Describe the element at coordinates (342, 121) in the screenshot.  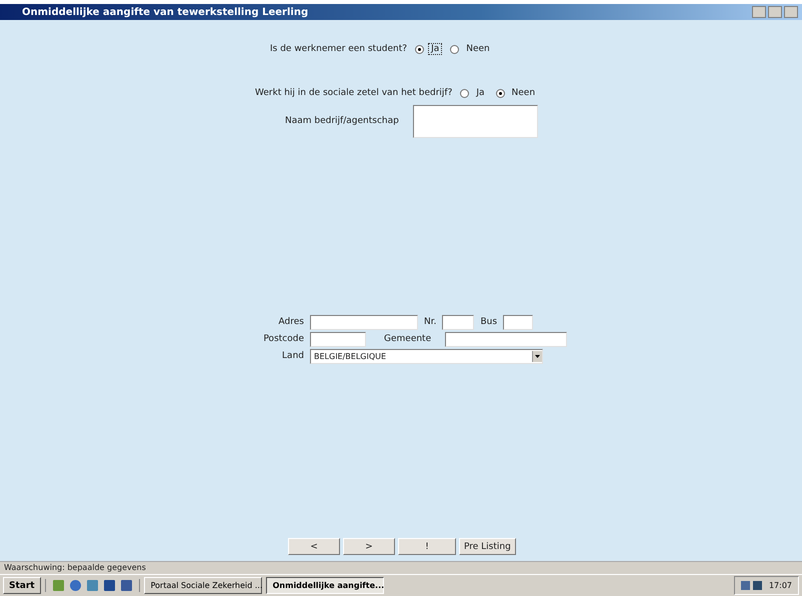
I see `field-label: Naam bedrijf/agentschap` at that location.